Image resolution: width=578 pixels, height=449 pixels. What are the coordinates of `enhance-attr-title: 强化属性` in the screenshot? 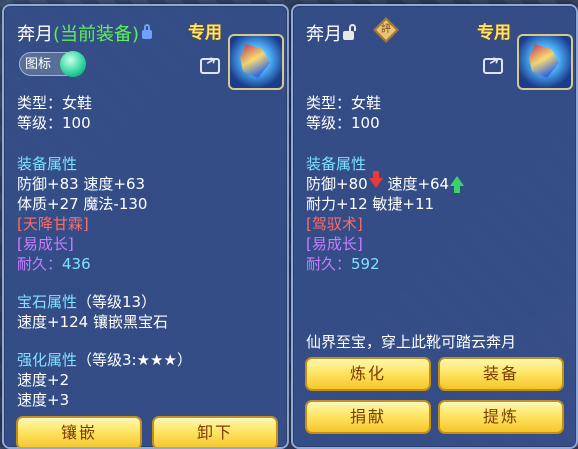 It's located at (47, 360).